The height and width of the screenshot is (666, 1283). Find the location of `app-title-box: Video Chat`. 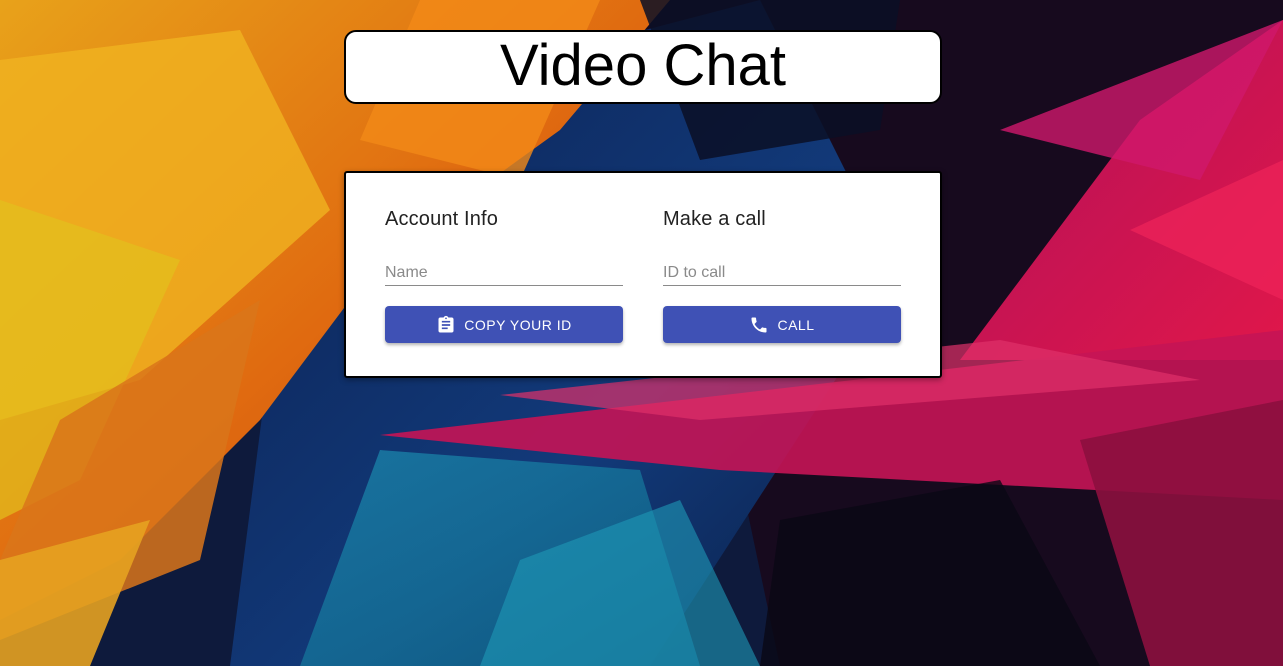

app-title-box: Video Chat is located at coordinates (643, 67).